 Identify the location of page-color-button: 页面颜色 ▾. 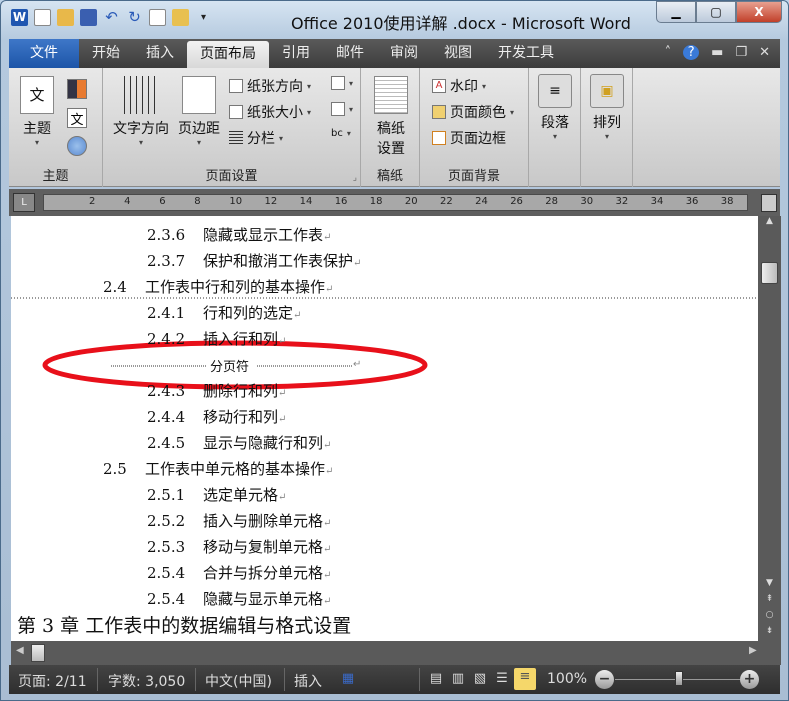
(473, 112).